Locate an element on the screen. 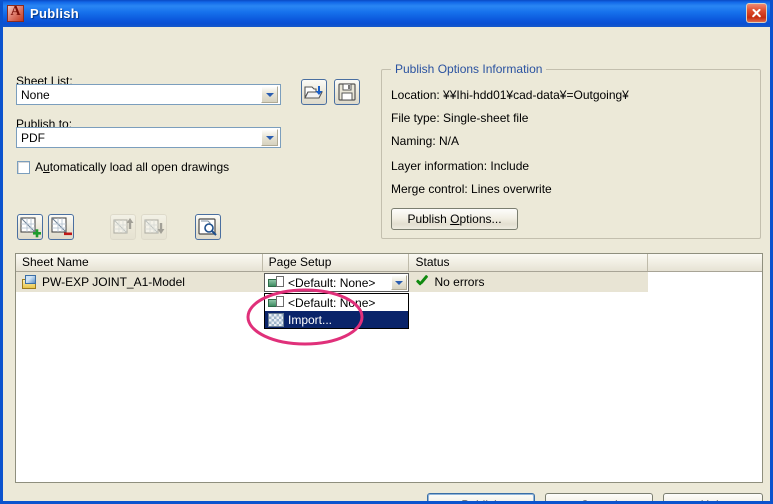  title-bar: Publish is located at coordinates (386, 13).